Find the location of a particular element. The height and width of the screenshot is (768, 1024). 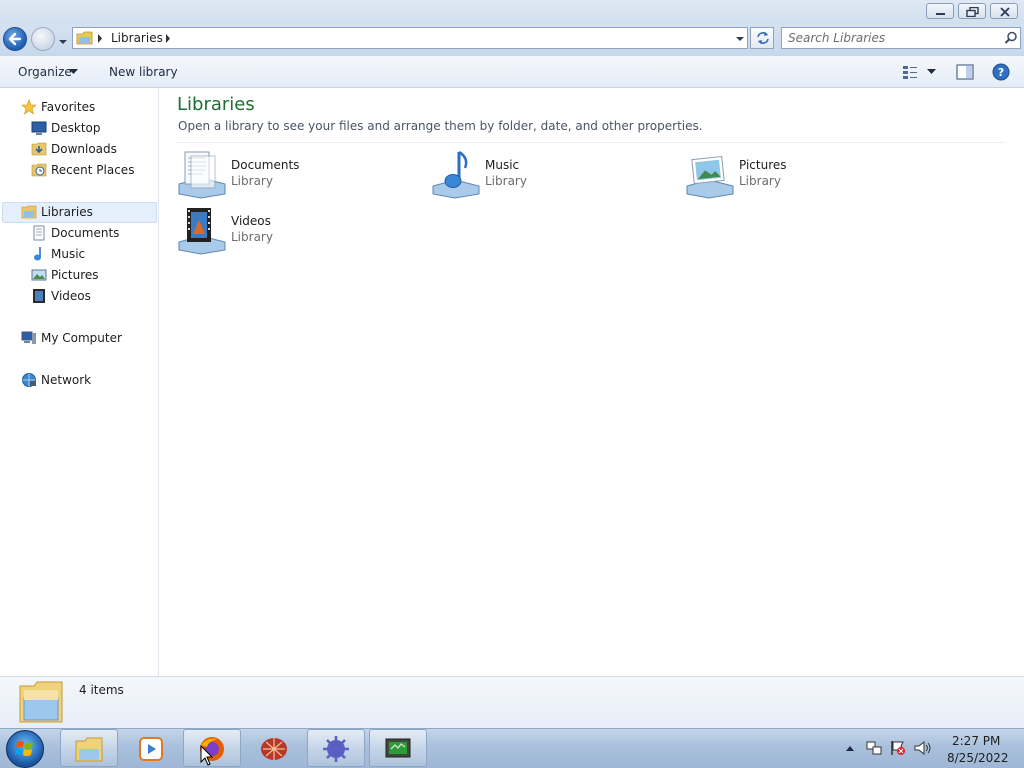

media-player-icon is located at coordinates (151, 749).